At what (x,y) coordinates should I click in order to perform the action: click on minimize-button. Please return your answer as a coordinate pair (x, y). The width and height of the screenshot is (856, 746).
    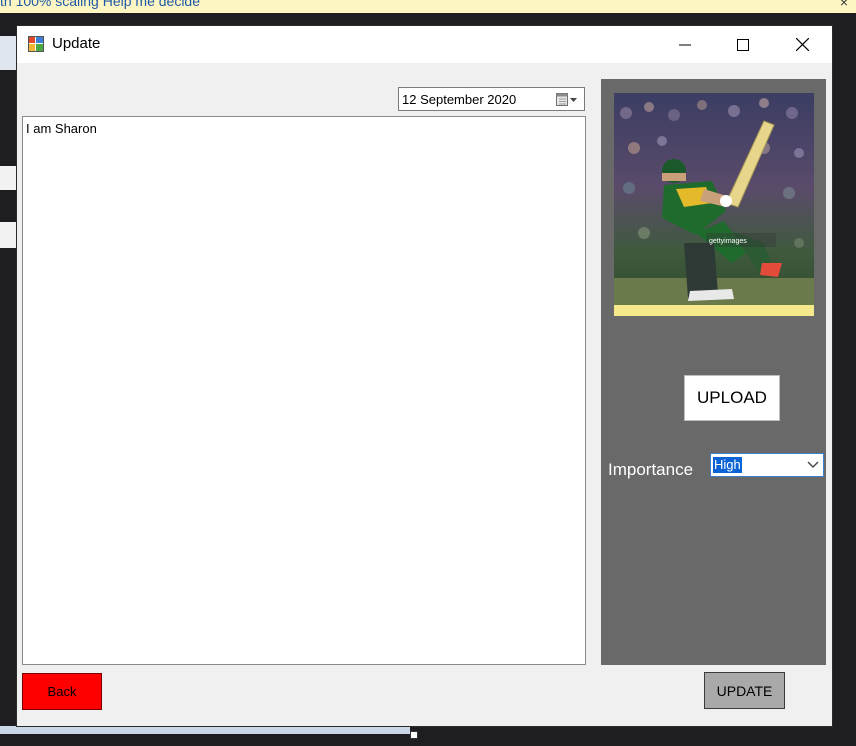
    Looking at the image, I should click on (685, 44).